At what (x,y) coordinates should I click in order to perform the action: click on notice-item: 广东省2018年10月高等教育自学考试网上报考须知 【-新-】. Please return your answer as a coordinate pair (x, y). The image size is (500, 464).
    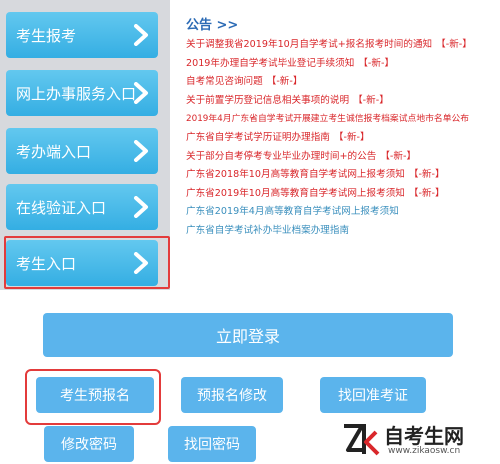
    Looking at the image, I should click on (343, 175).